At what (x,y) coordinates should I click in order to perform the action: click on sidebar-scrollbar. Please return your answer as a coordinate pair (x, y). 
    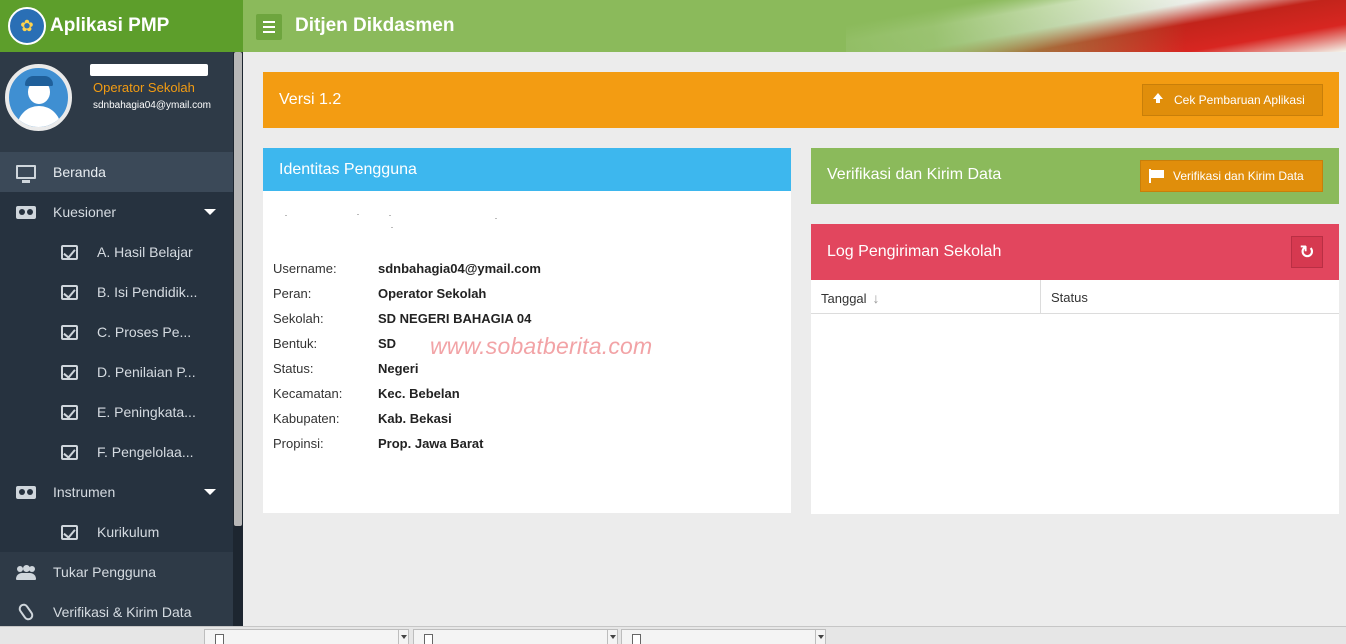
    Looking at the image, I should click on (238, 339).